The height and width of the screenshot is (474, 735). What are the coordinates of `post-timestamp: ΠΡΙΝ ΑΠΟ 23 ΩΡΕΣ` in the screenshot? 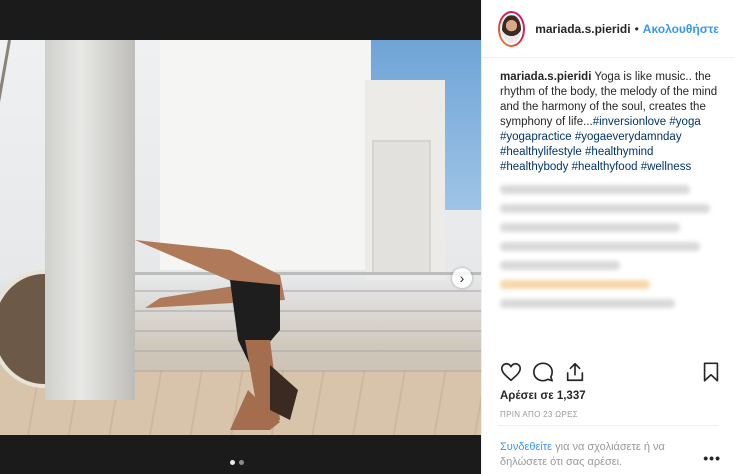 It's located at (539, 414).